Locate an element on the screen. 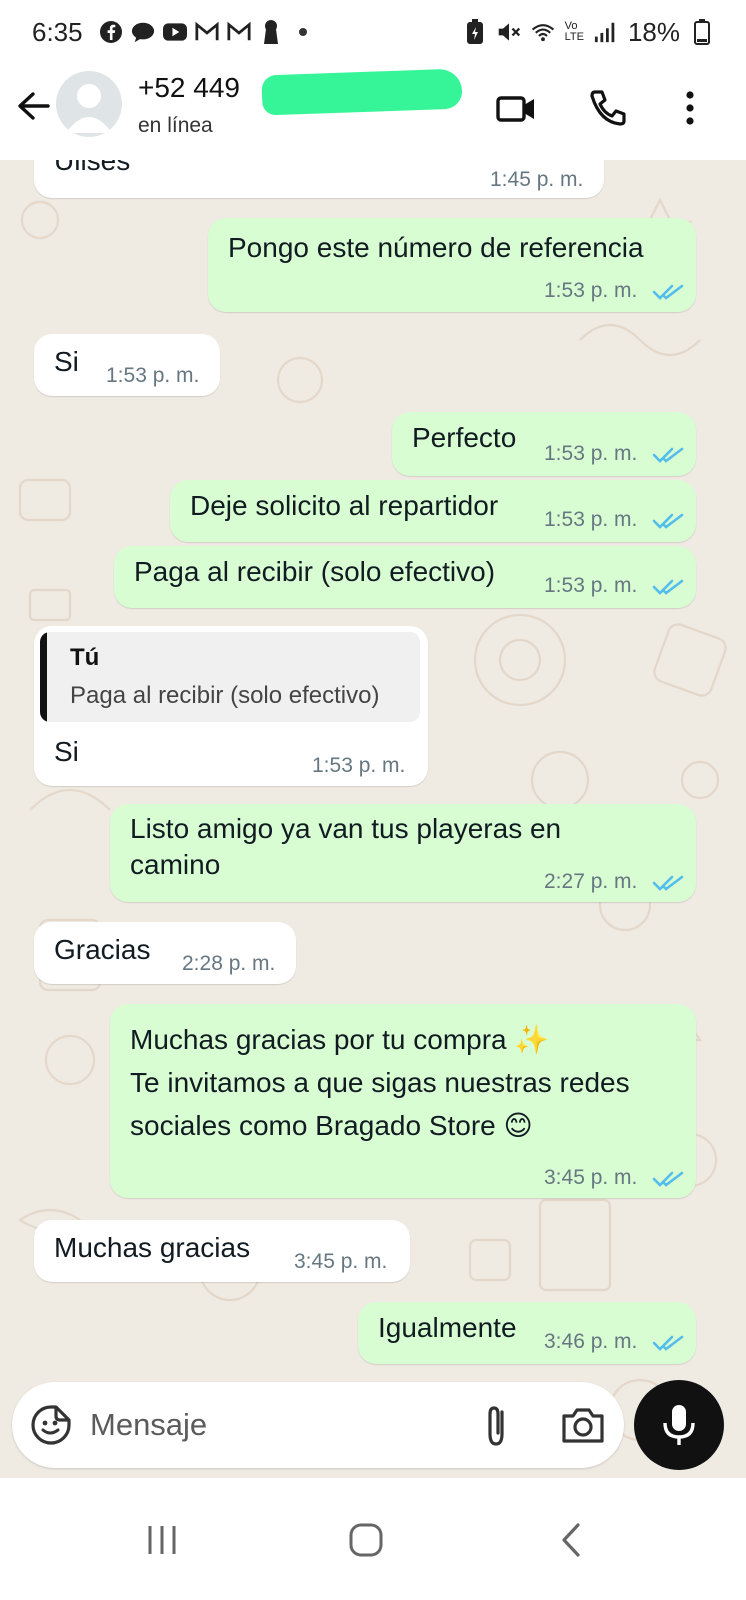 This screenshot has width=746, height=1600. message-text: Pongo este número de referencia is located at coordinates (436, 247).